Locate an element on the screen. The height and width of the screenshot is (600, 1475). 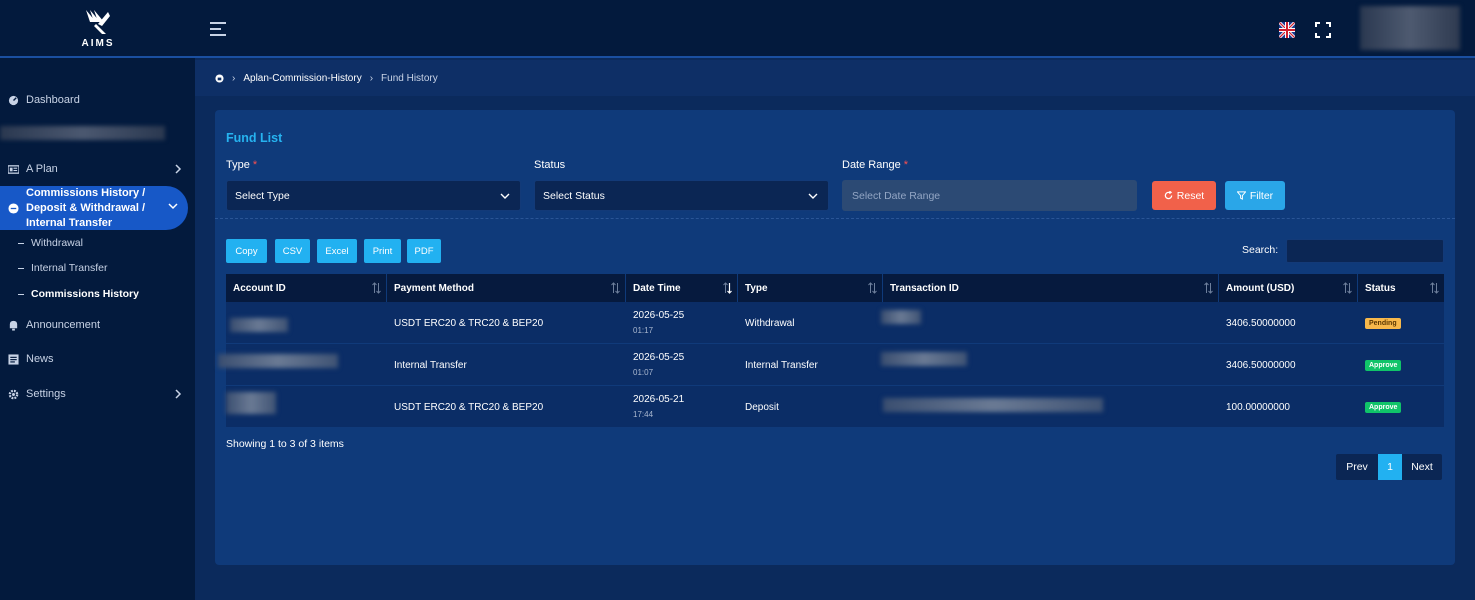
type-select: Select Type is located at coordinates (373, 195).